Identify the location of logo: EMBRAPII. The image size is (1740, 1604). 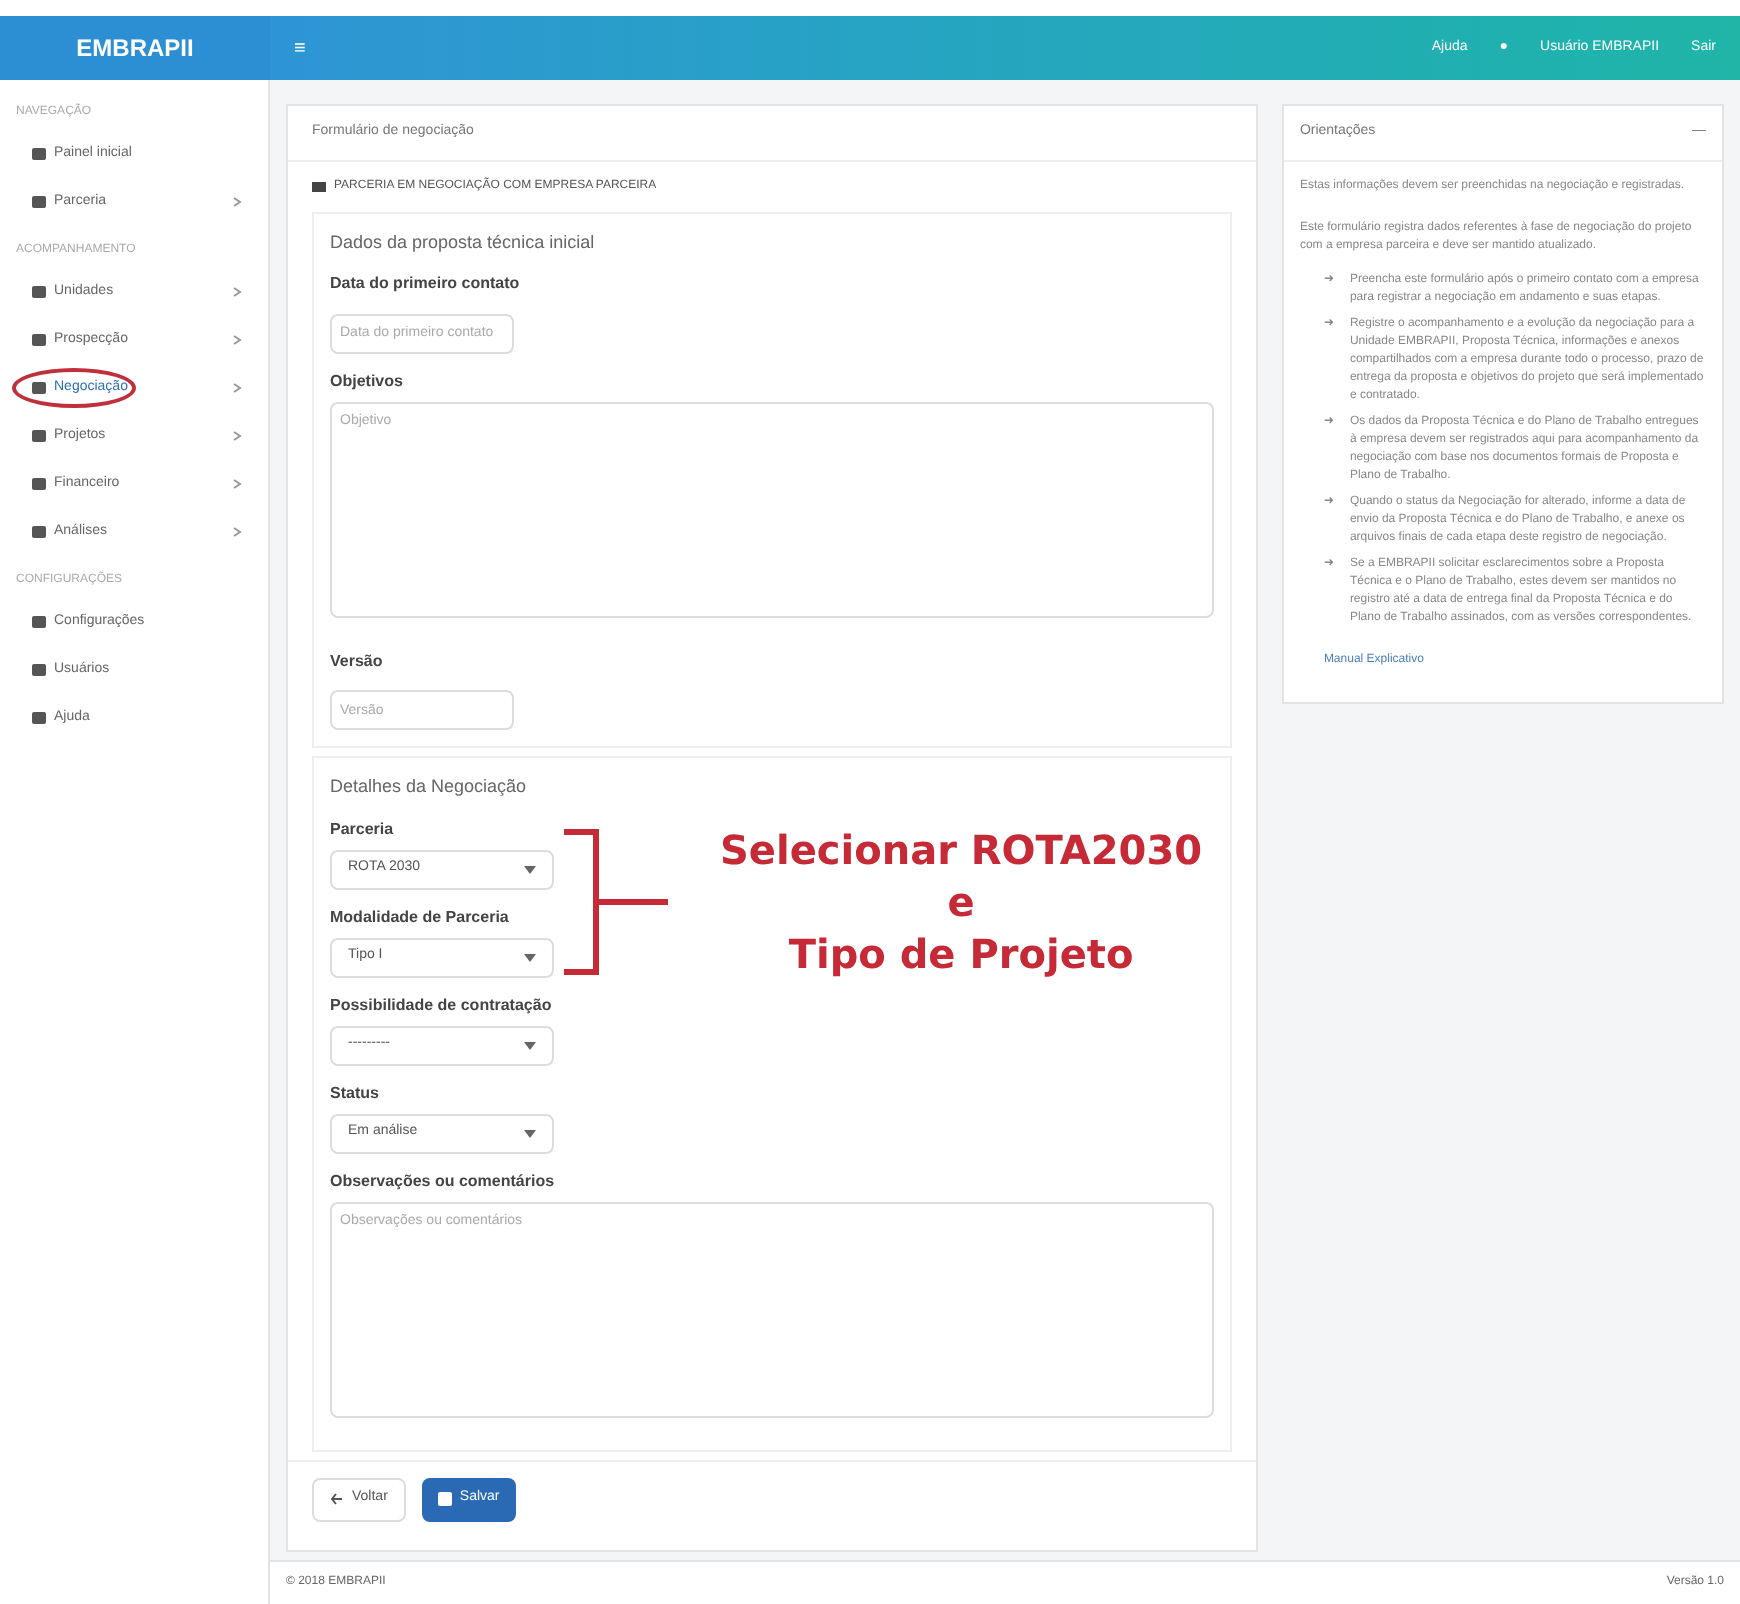
(135, 48).